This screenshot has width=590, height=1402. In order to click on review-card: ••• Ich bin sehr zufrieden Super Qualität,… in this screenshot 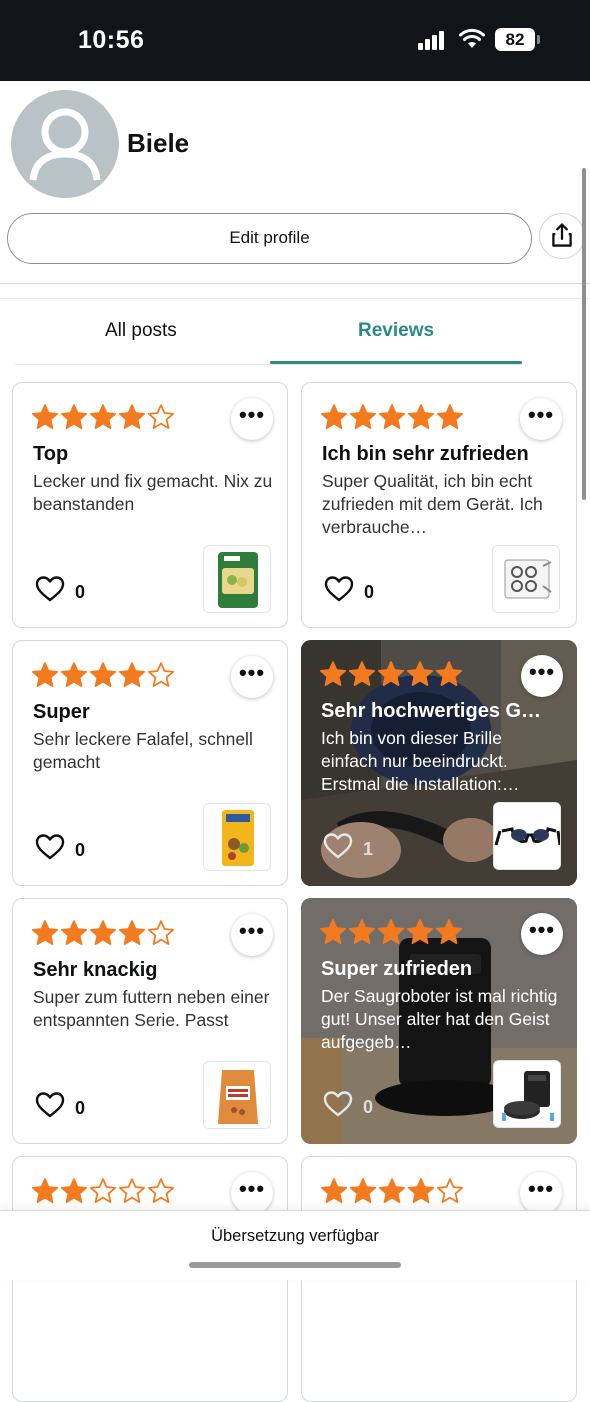, I will do `click(439, 505)`.